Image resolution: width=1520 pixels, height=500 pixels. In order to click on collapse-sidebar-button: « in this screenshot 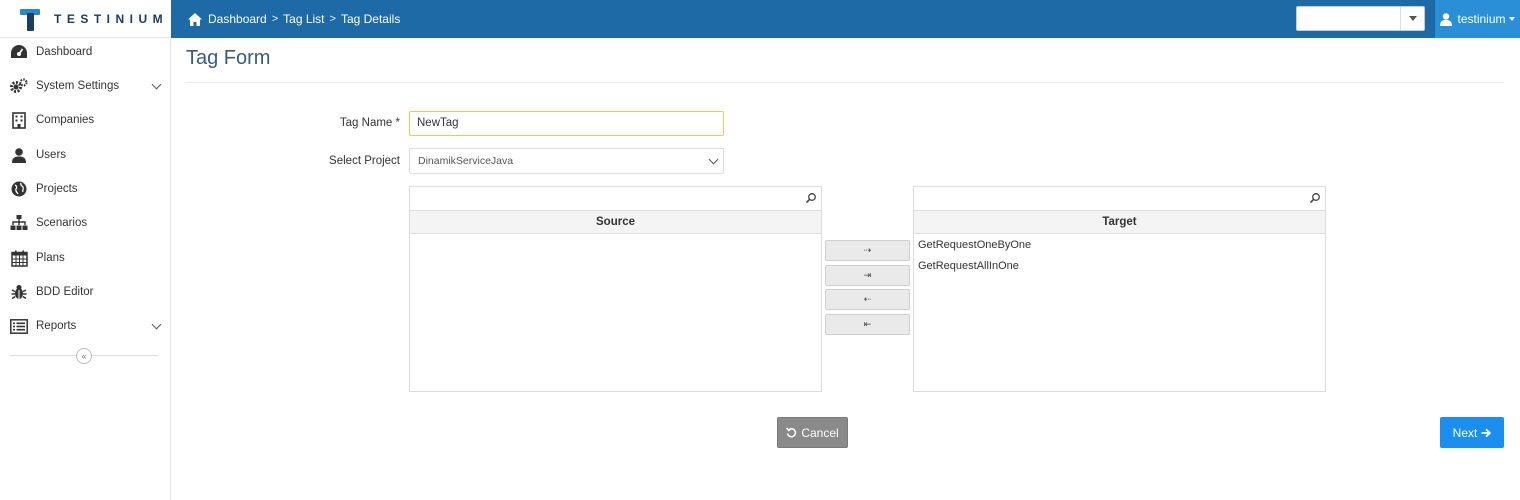, I will do `click(84, 356)`.